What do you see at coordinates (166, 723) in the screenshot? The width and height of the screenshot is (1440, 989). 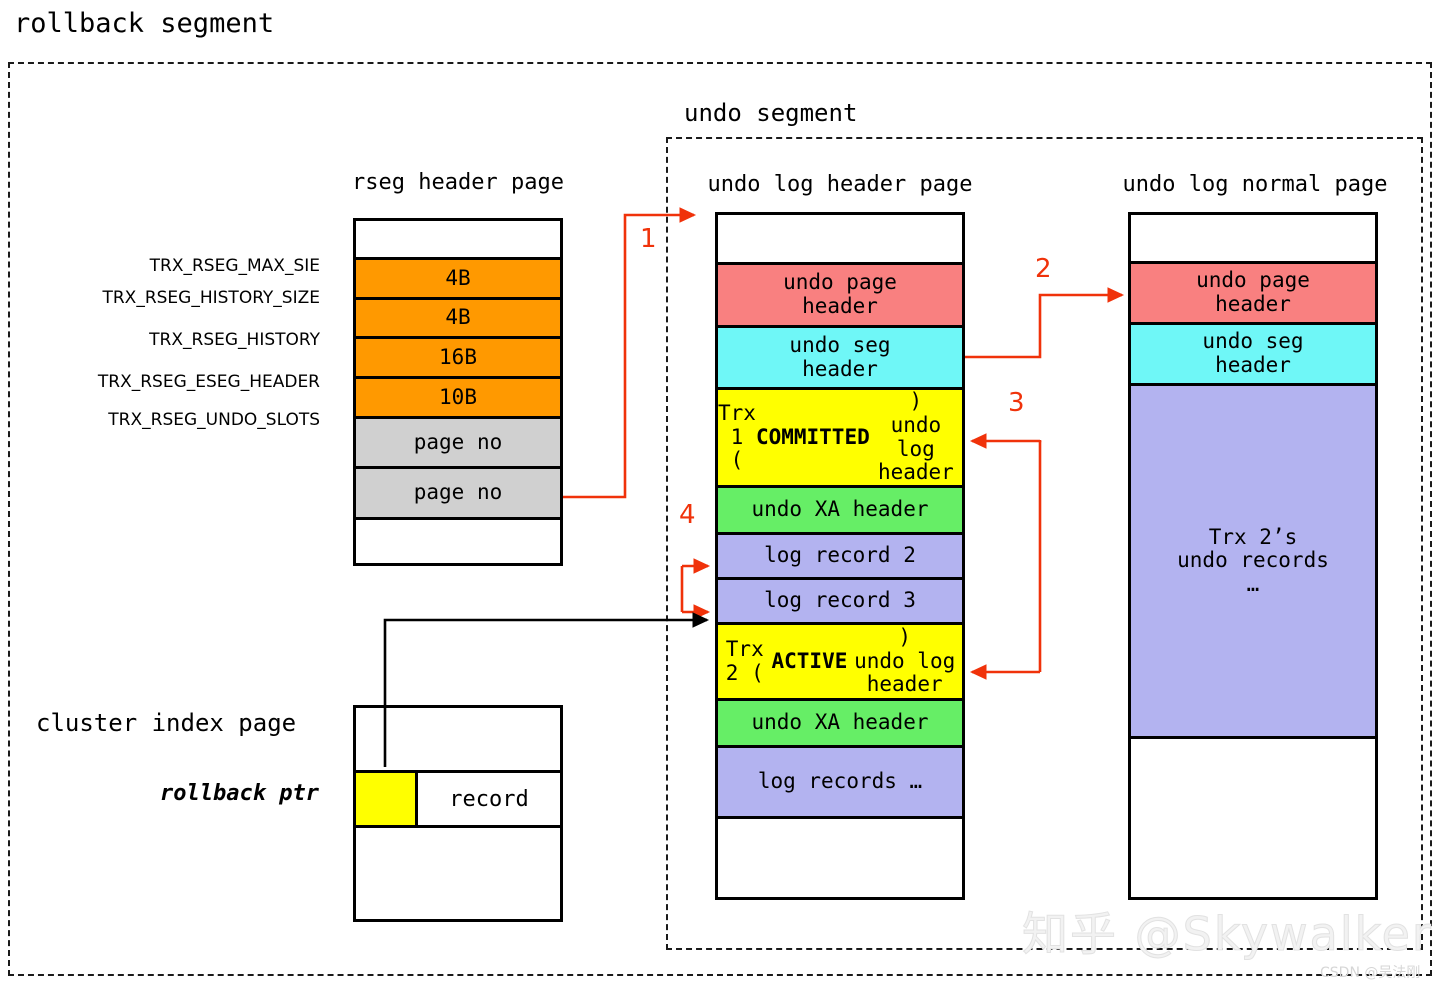 I see `cluster-index-page-title: cluster index page` at bounding box center [166, 723].